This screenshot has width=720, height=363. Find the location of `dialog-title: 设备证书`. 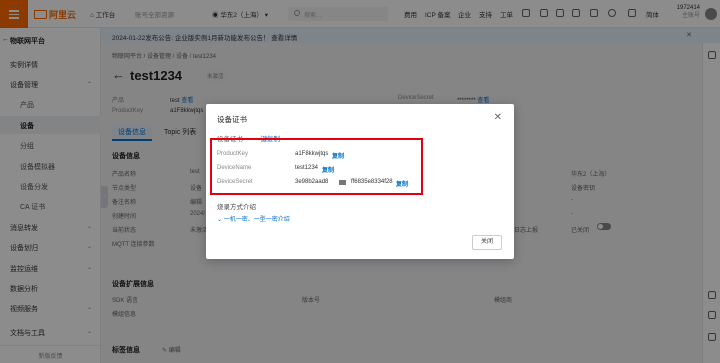

dialog-title: 设备证书 is located at coordinates (232, 119).